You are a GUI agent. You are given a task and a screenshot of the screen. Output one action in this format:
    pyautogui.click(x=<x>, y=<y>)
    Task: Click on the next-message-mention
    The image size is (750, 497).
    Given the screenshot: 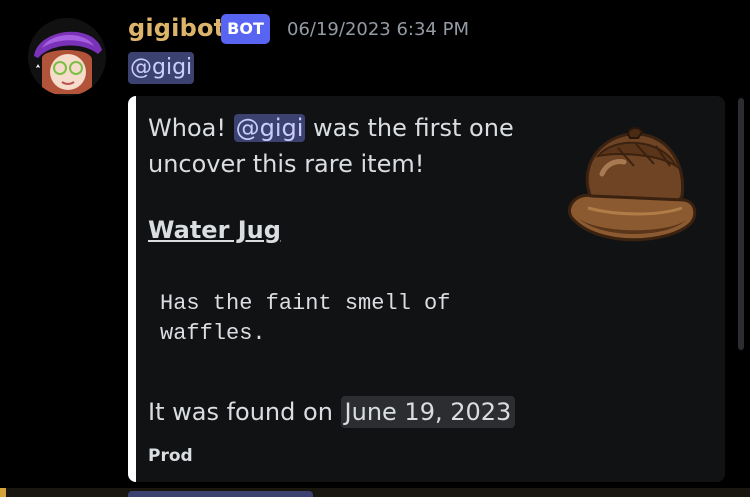 What is the action you would take?
    pyautogui.click(x=220, y=494)
    